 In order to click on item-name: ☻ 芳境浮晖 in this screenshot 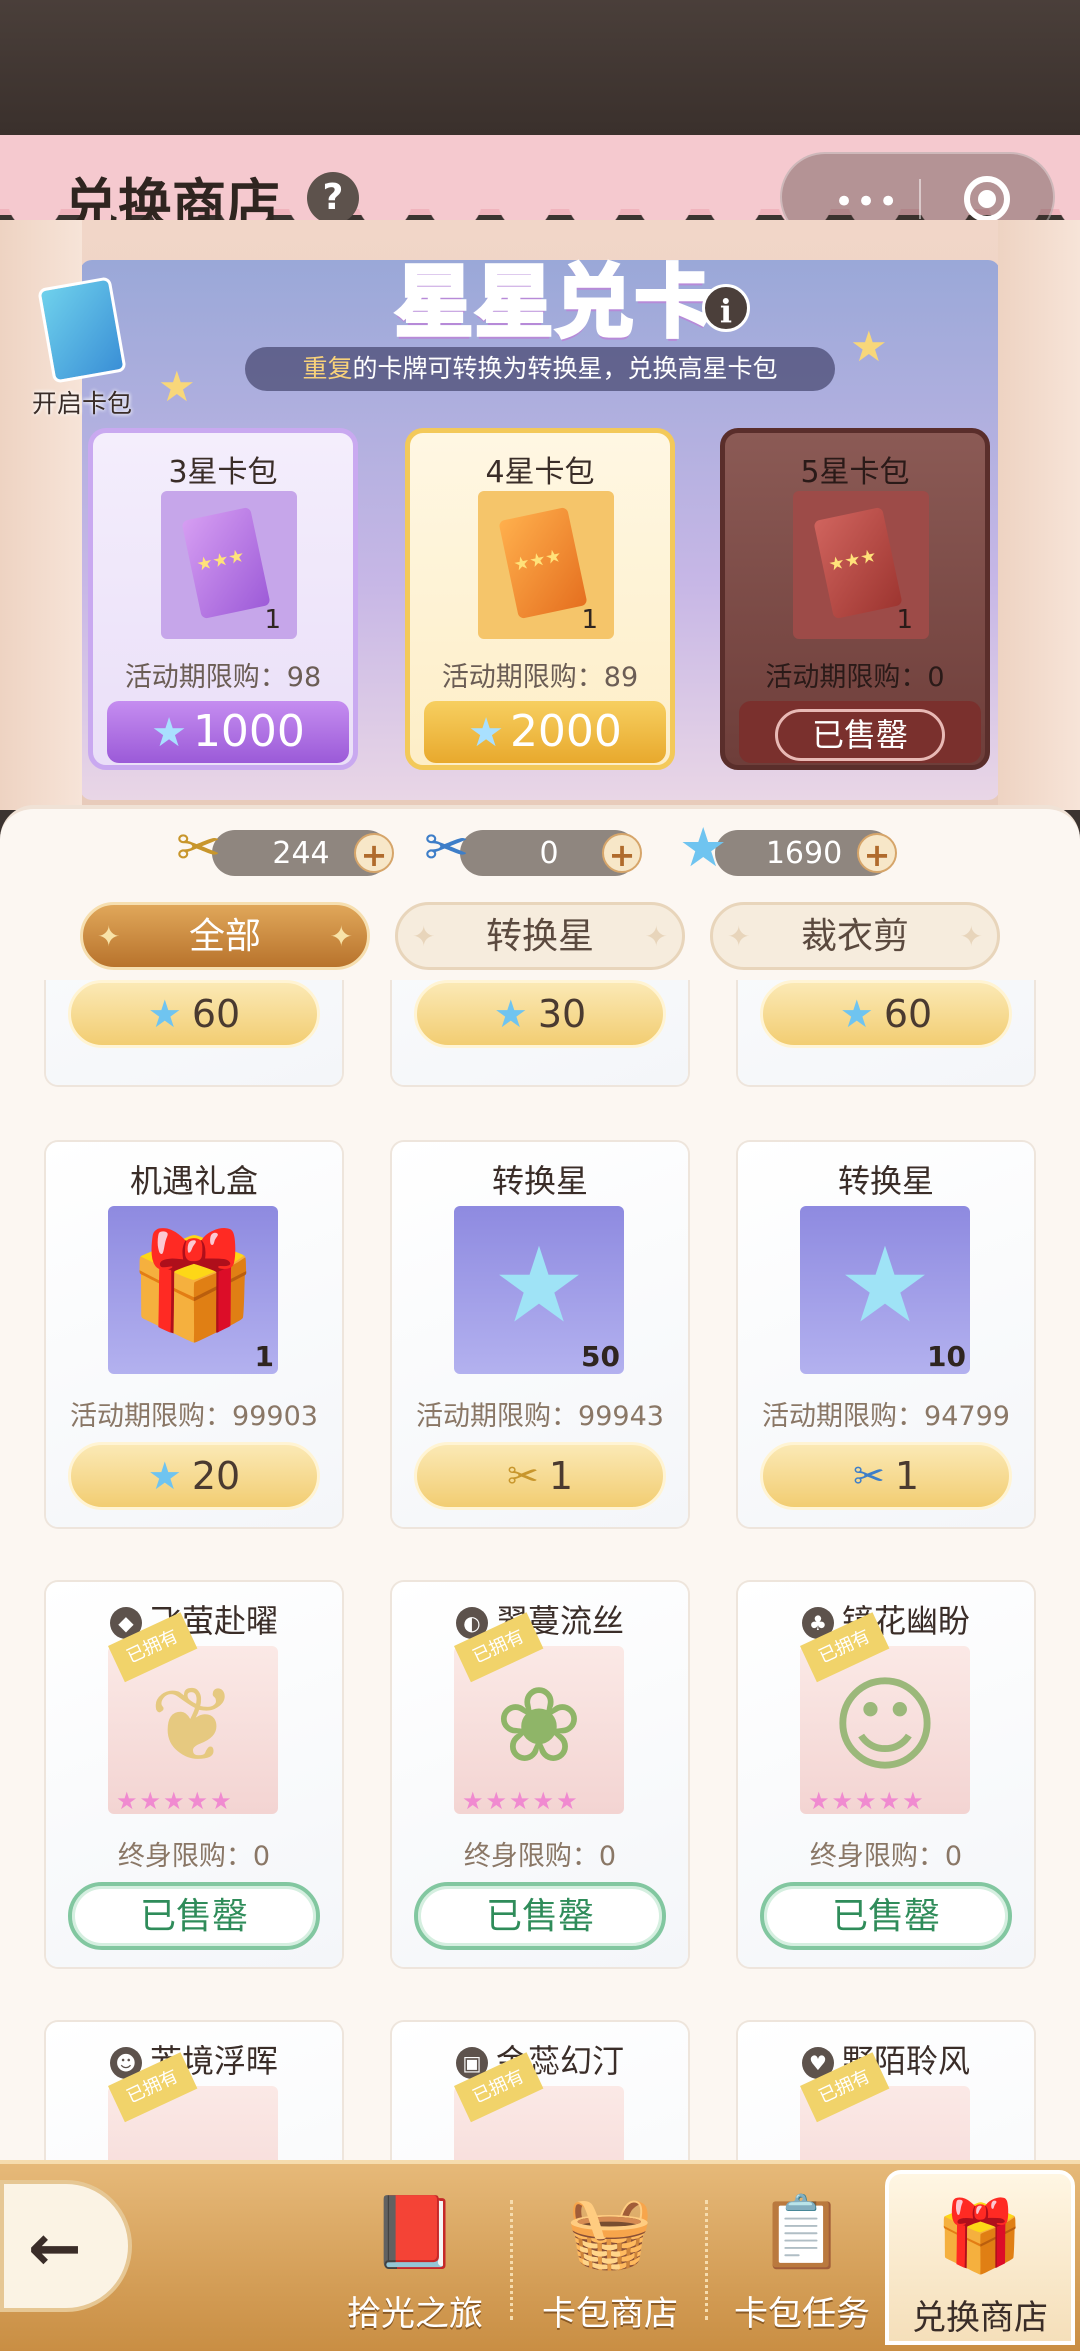, I will do `click(194, 2059)`.